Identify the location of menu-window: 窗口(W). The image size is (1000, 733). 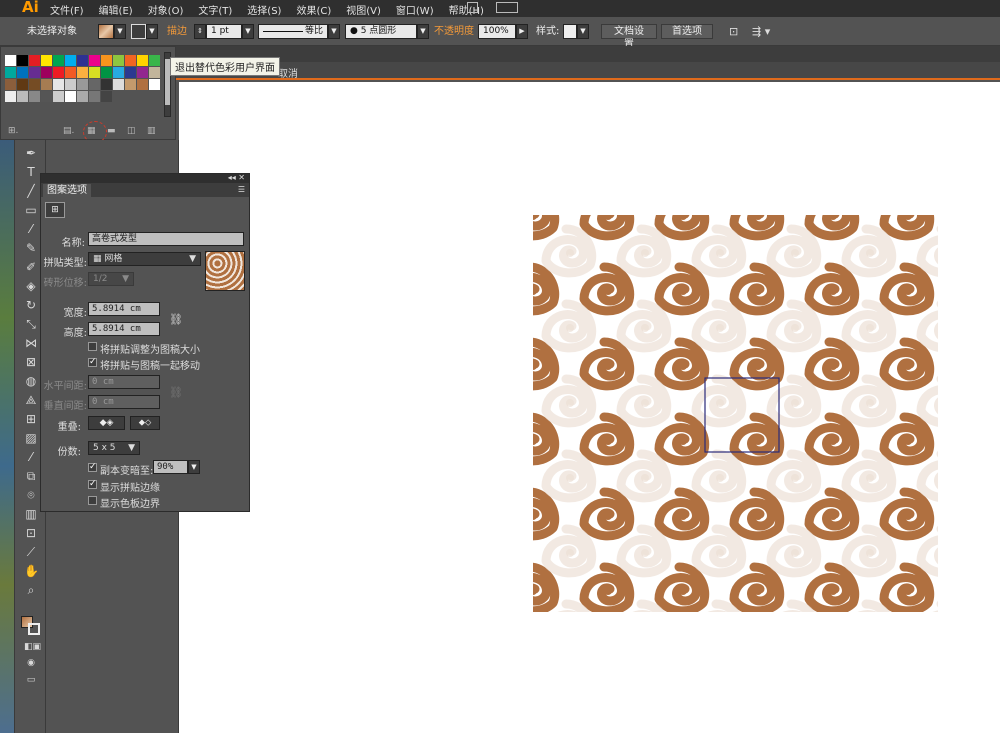
(415, 9).